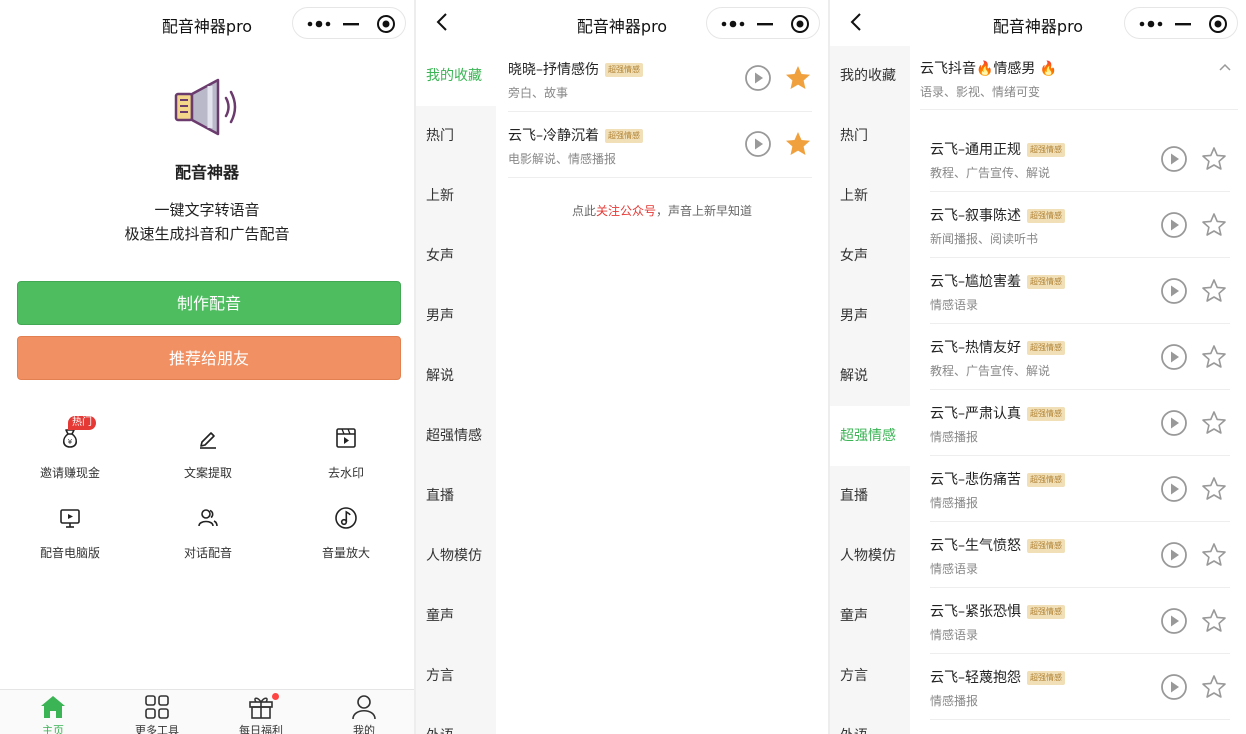  I want to click on voice-description: 情感播报, so click(954, 437).